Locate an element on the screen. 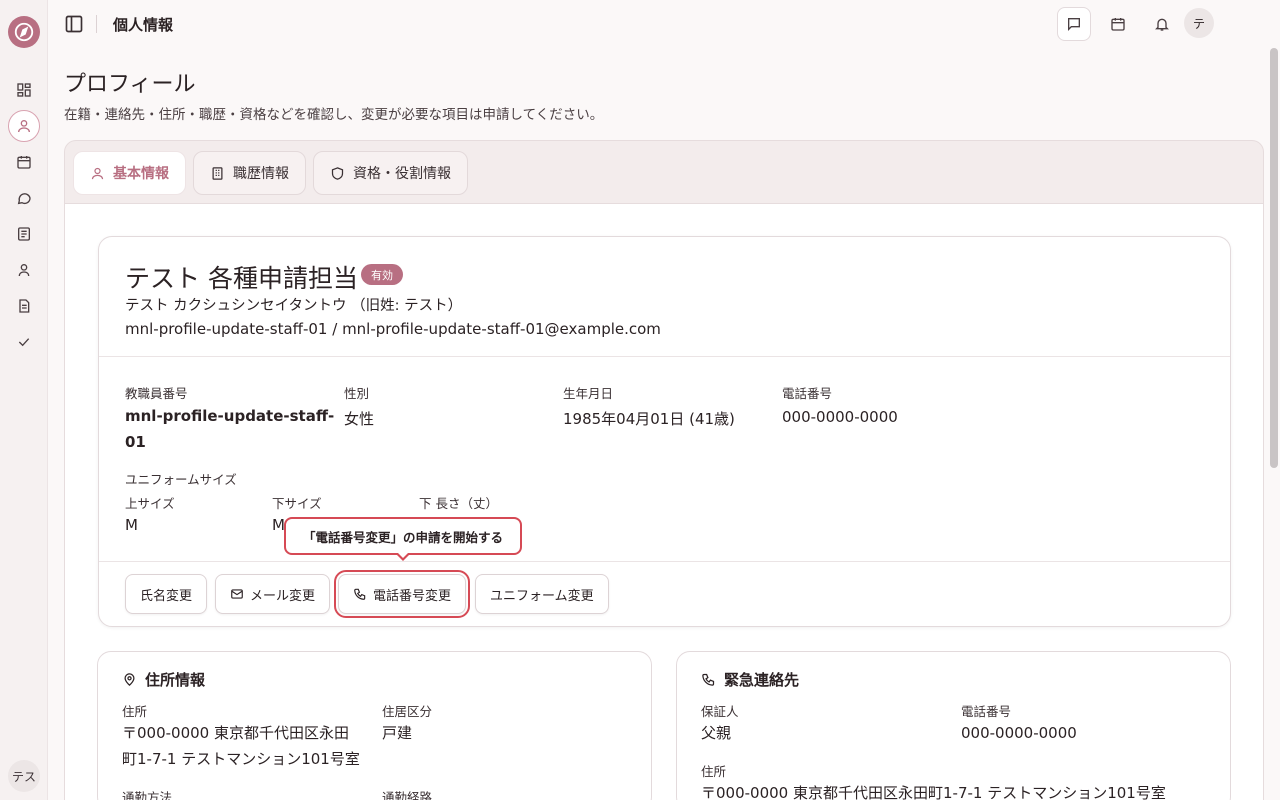  header-title: 個人情報 is located at coordinates (143, 25).